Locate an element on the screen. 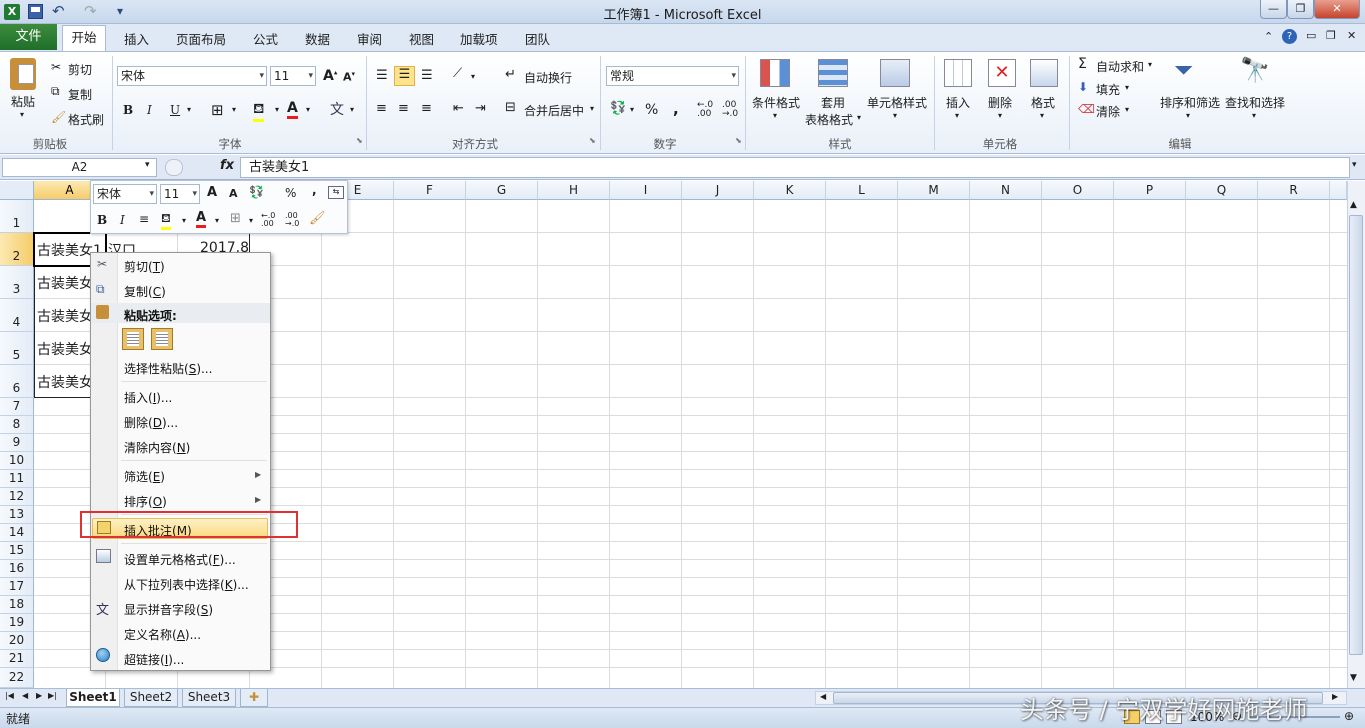  row-header-3: 3 is located at coordinates (17, 282).